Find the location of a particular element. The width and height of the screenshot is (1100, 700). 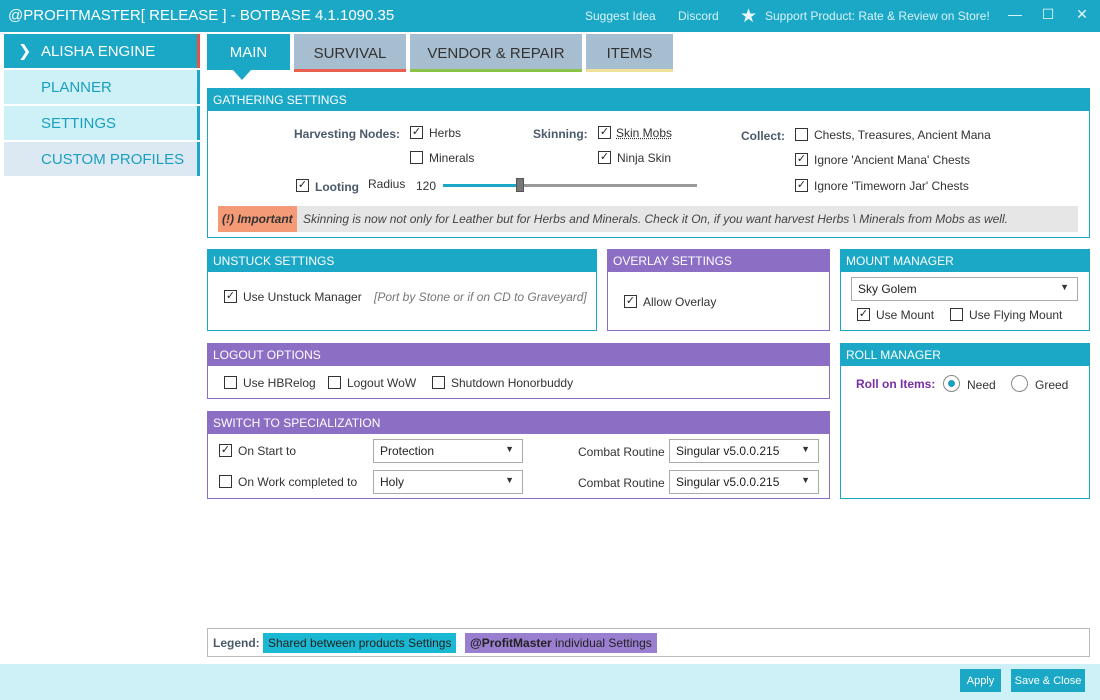

logout-wow-checkbox is located at coordinates (334, 382).